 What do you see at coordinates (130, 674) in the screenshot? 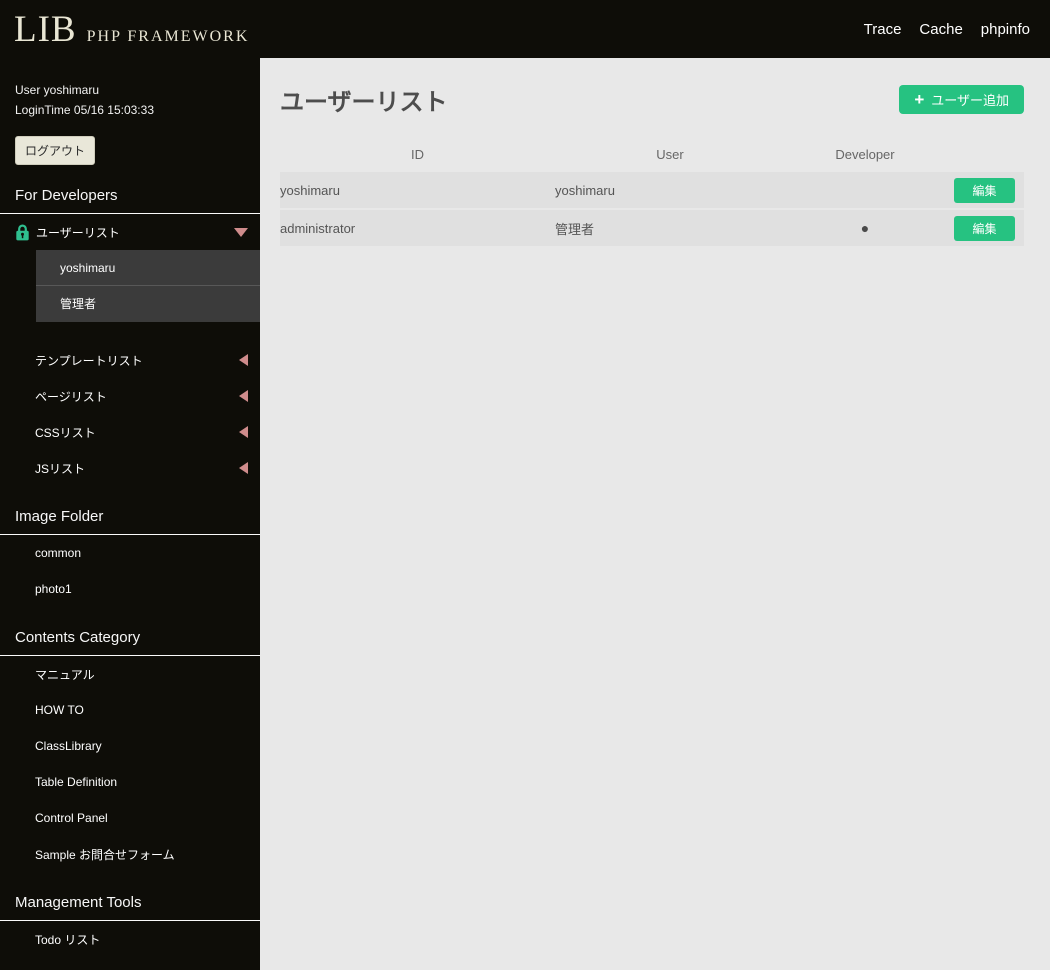
I see `sidebar-item-manual: マニュアル` at bounding box center [130, 674].